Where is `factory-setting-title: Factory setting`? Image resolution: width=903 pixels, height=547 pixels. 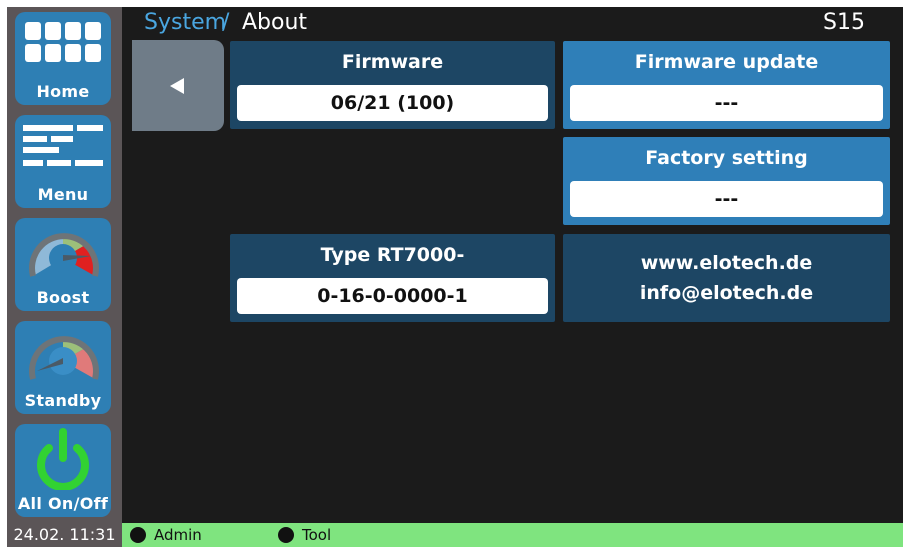
factory-setting-title: Factory setting is located at coordinates (726, 158).